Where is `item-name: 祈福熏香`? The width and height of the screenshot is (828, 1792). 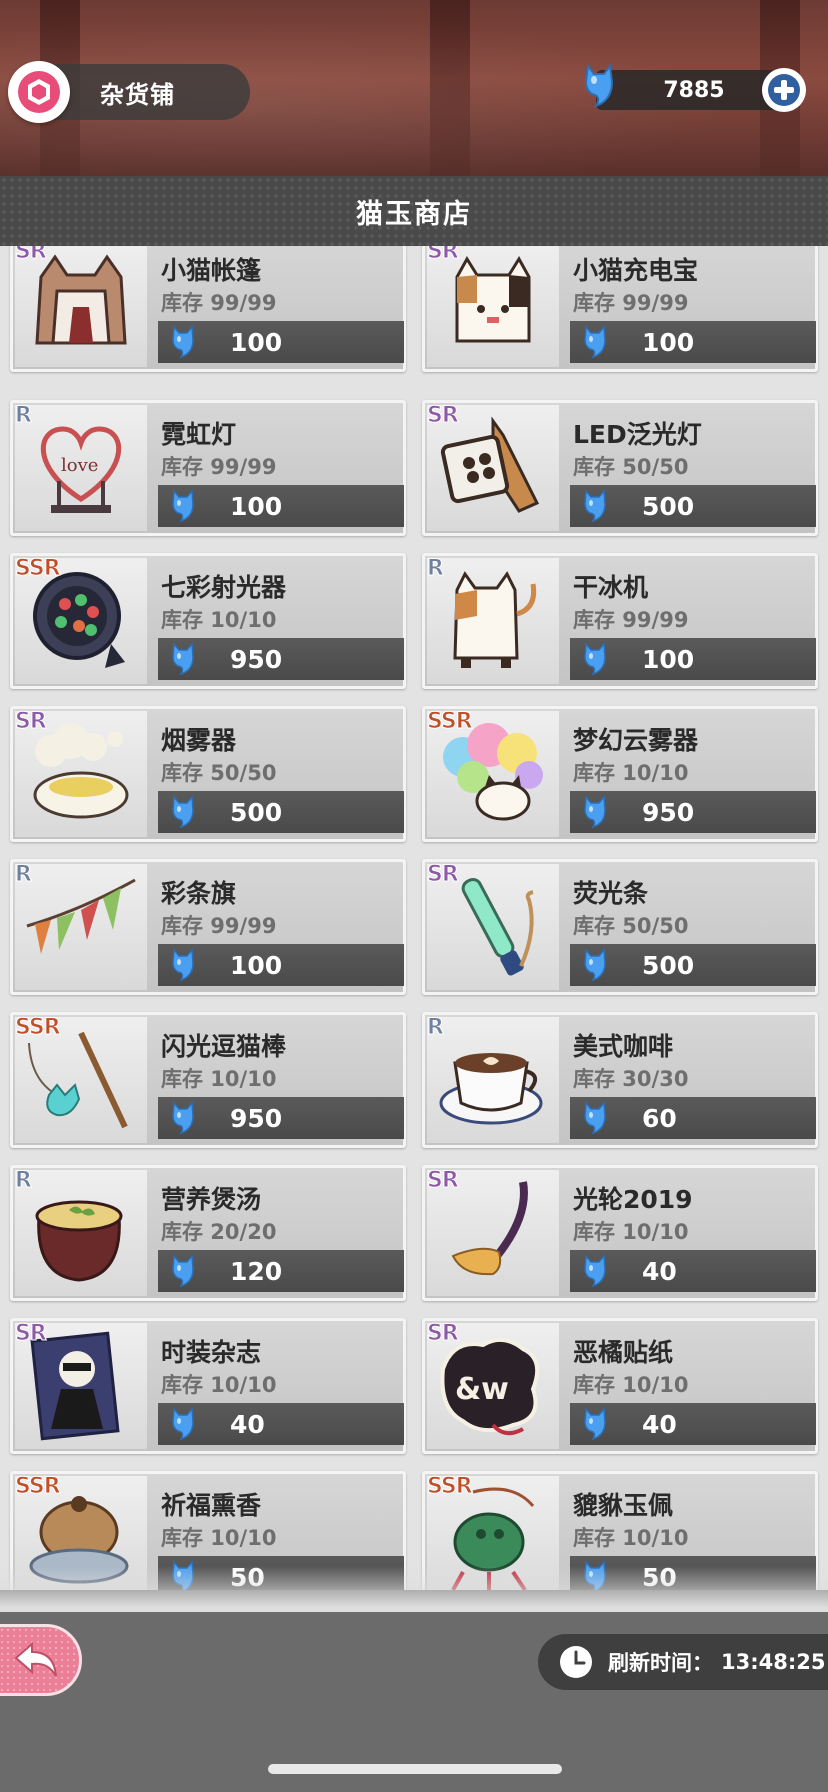 item-name: 祈福熏香 is located at coordinates (211, 1505).